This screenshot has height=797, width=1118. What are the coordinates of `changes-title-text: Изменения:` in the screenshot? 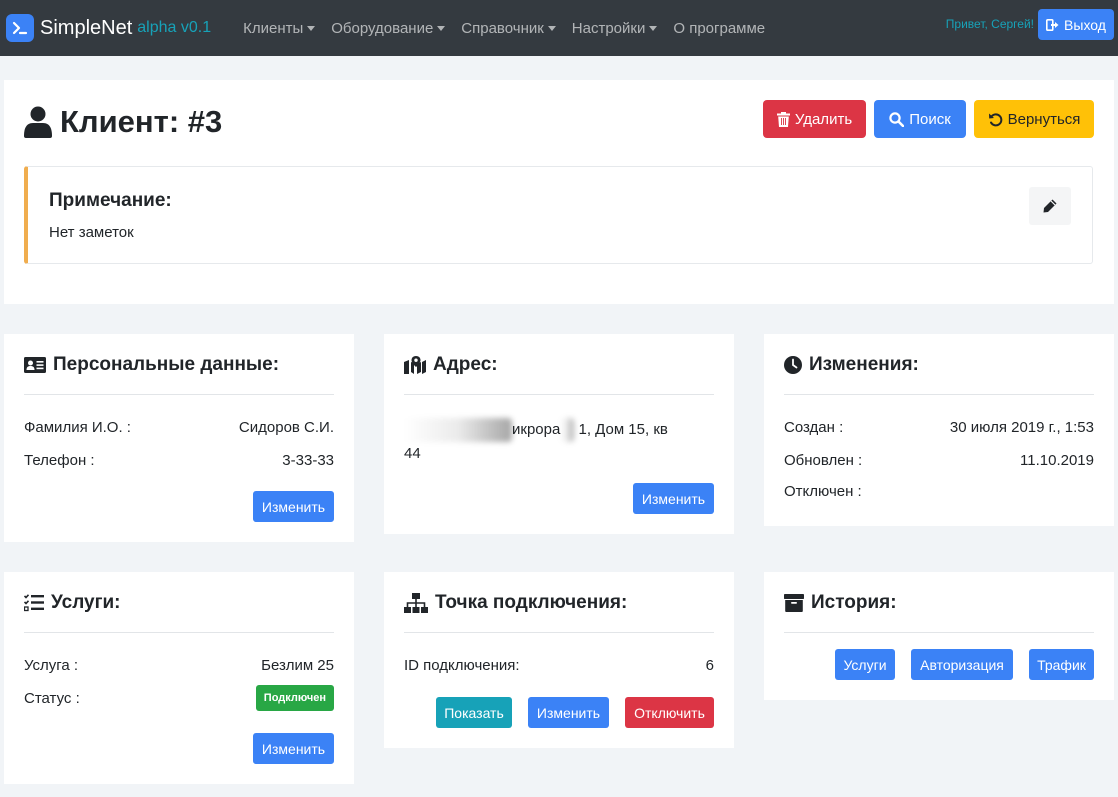 It's located at (864, 364).